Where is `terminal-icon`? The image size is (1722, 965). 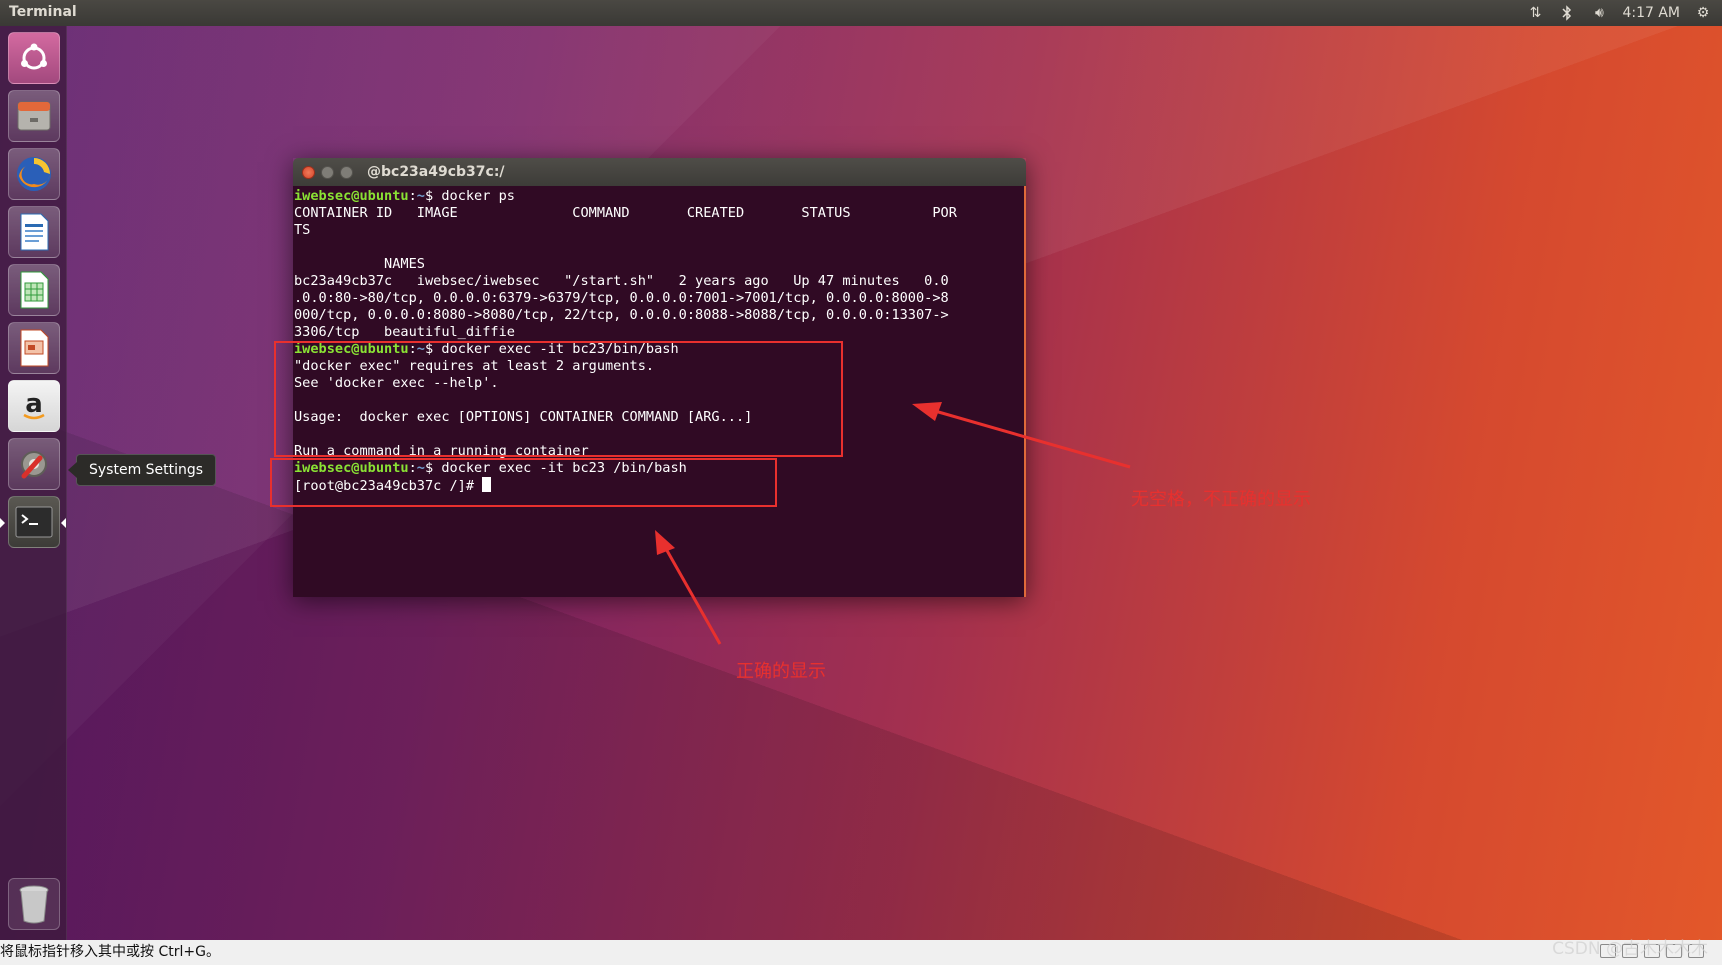 terminal-icon is located at coordinates (34, 522).